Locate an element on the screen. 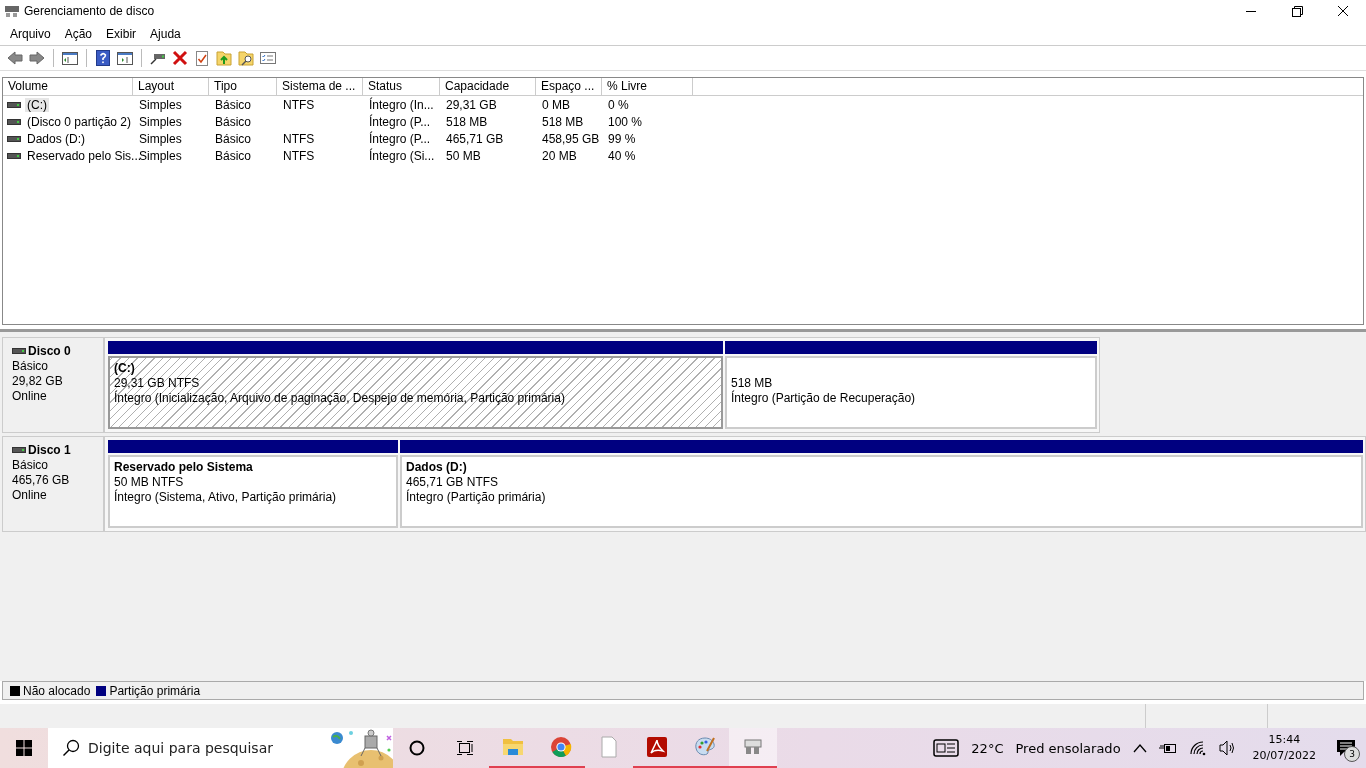 The image size is (1366, 768). disk-name: Disco 1 is located at coordinates (49, 450).